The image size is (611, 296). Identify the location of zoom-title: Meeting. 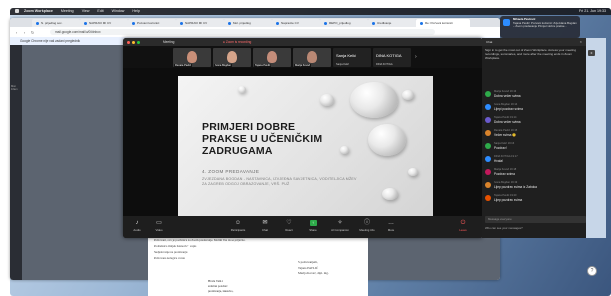
(169, 42).